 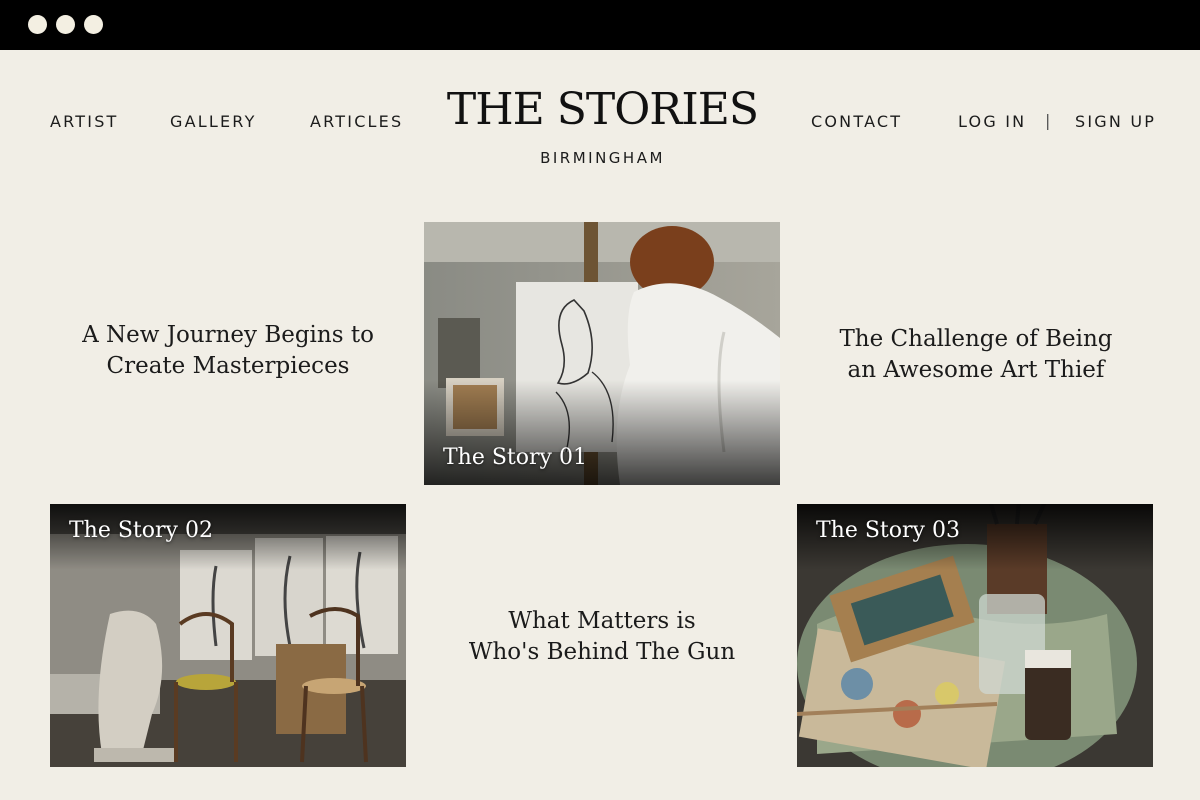 I want to click on studio-chairs-photo, so click(x=228, y=635).